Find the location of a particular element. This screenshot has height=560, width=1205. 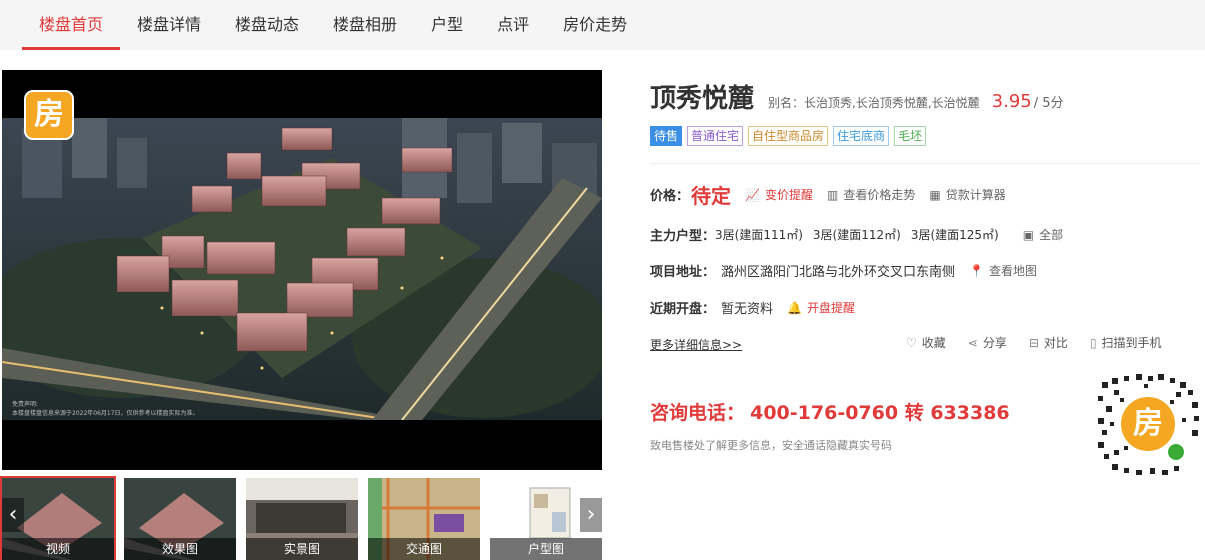

top-nav: 楼盘首页 楼盘详情 楼盘动态 楼盘相册 户型 点评 房价走势 is located at coordinates (602, 25).